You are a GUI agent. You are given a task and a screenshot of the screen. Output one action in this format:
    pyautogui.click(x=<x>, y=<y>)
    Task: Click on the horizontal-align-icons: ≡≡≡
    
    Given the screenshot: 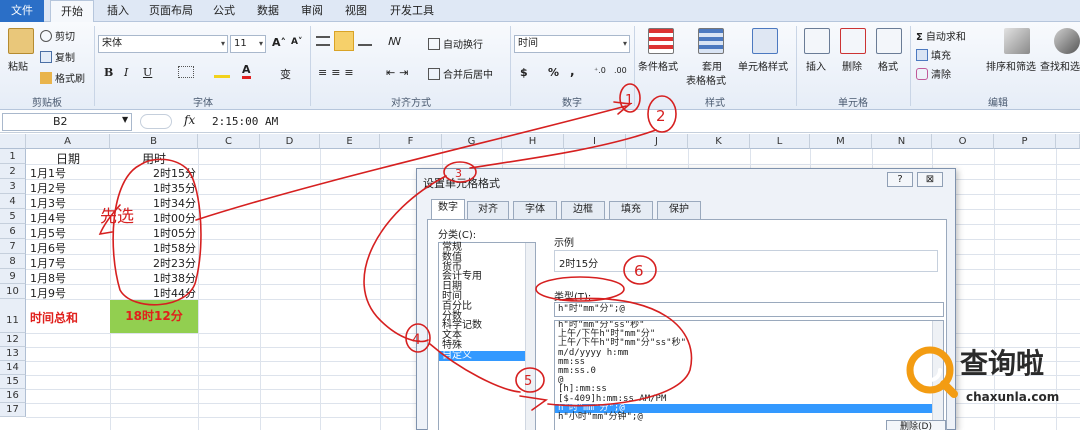 What is the action you would take?
    pyautogui.click(x=338, y=72)
    